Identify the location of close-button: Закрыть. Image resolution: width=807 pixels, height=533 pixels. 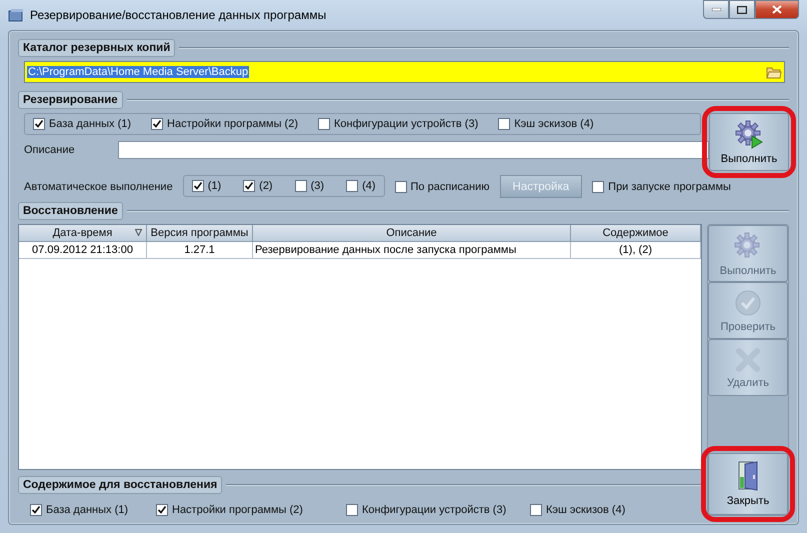
(748, 484).